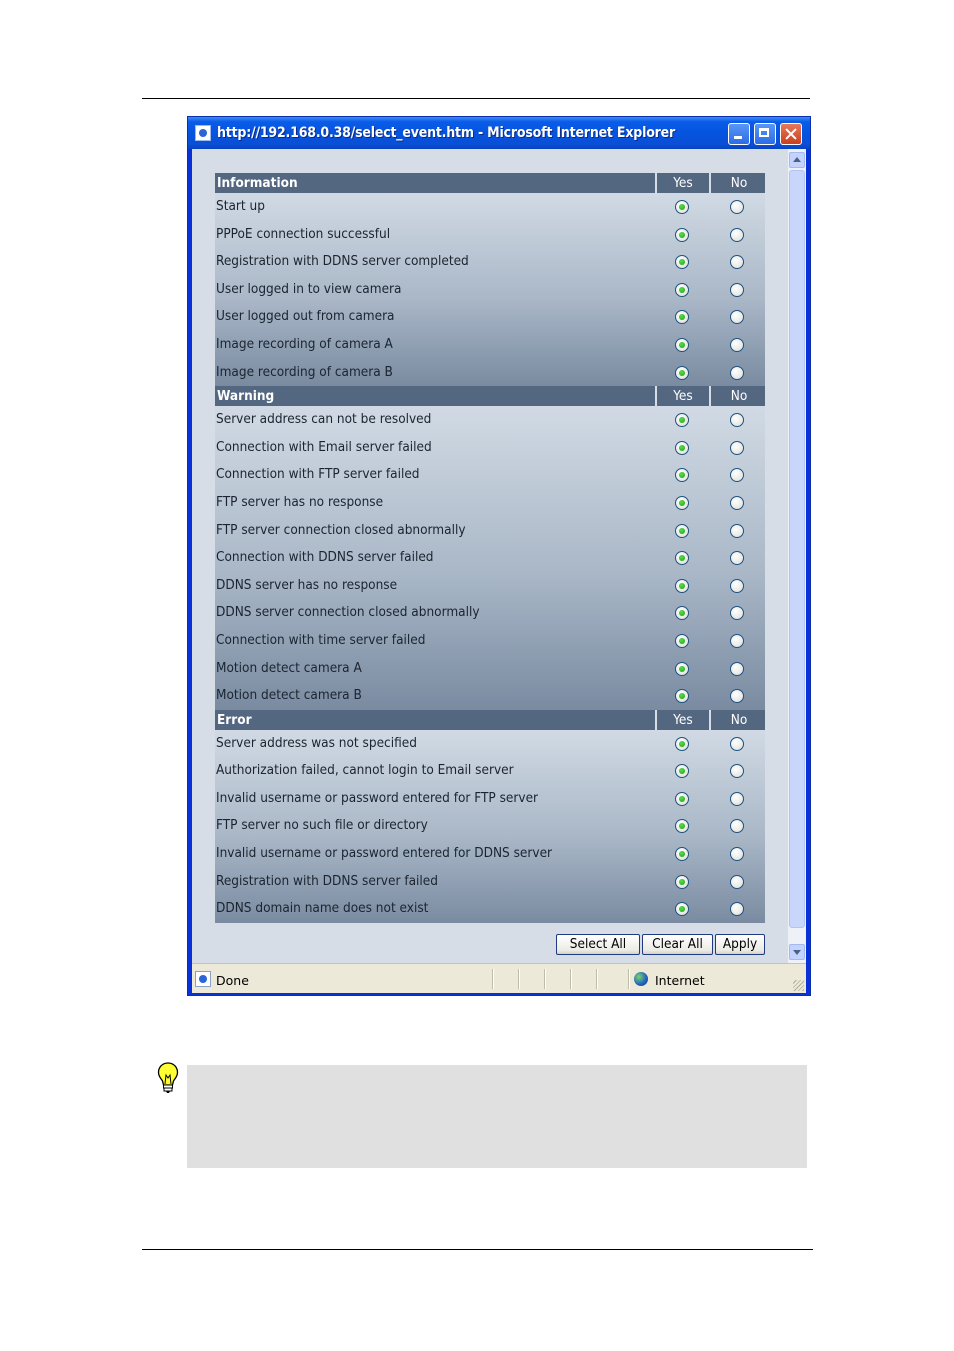 Image resolution: width=954 pixels, height=1351 pixels. Describe the element at coordinates (629, 979) in the screenshot. I see `status-divider` at that location.